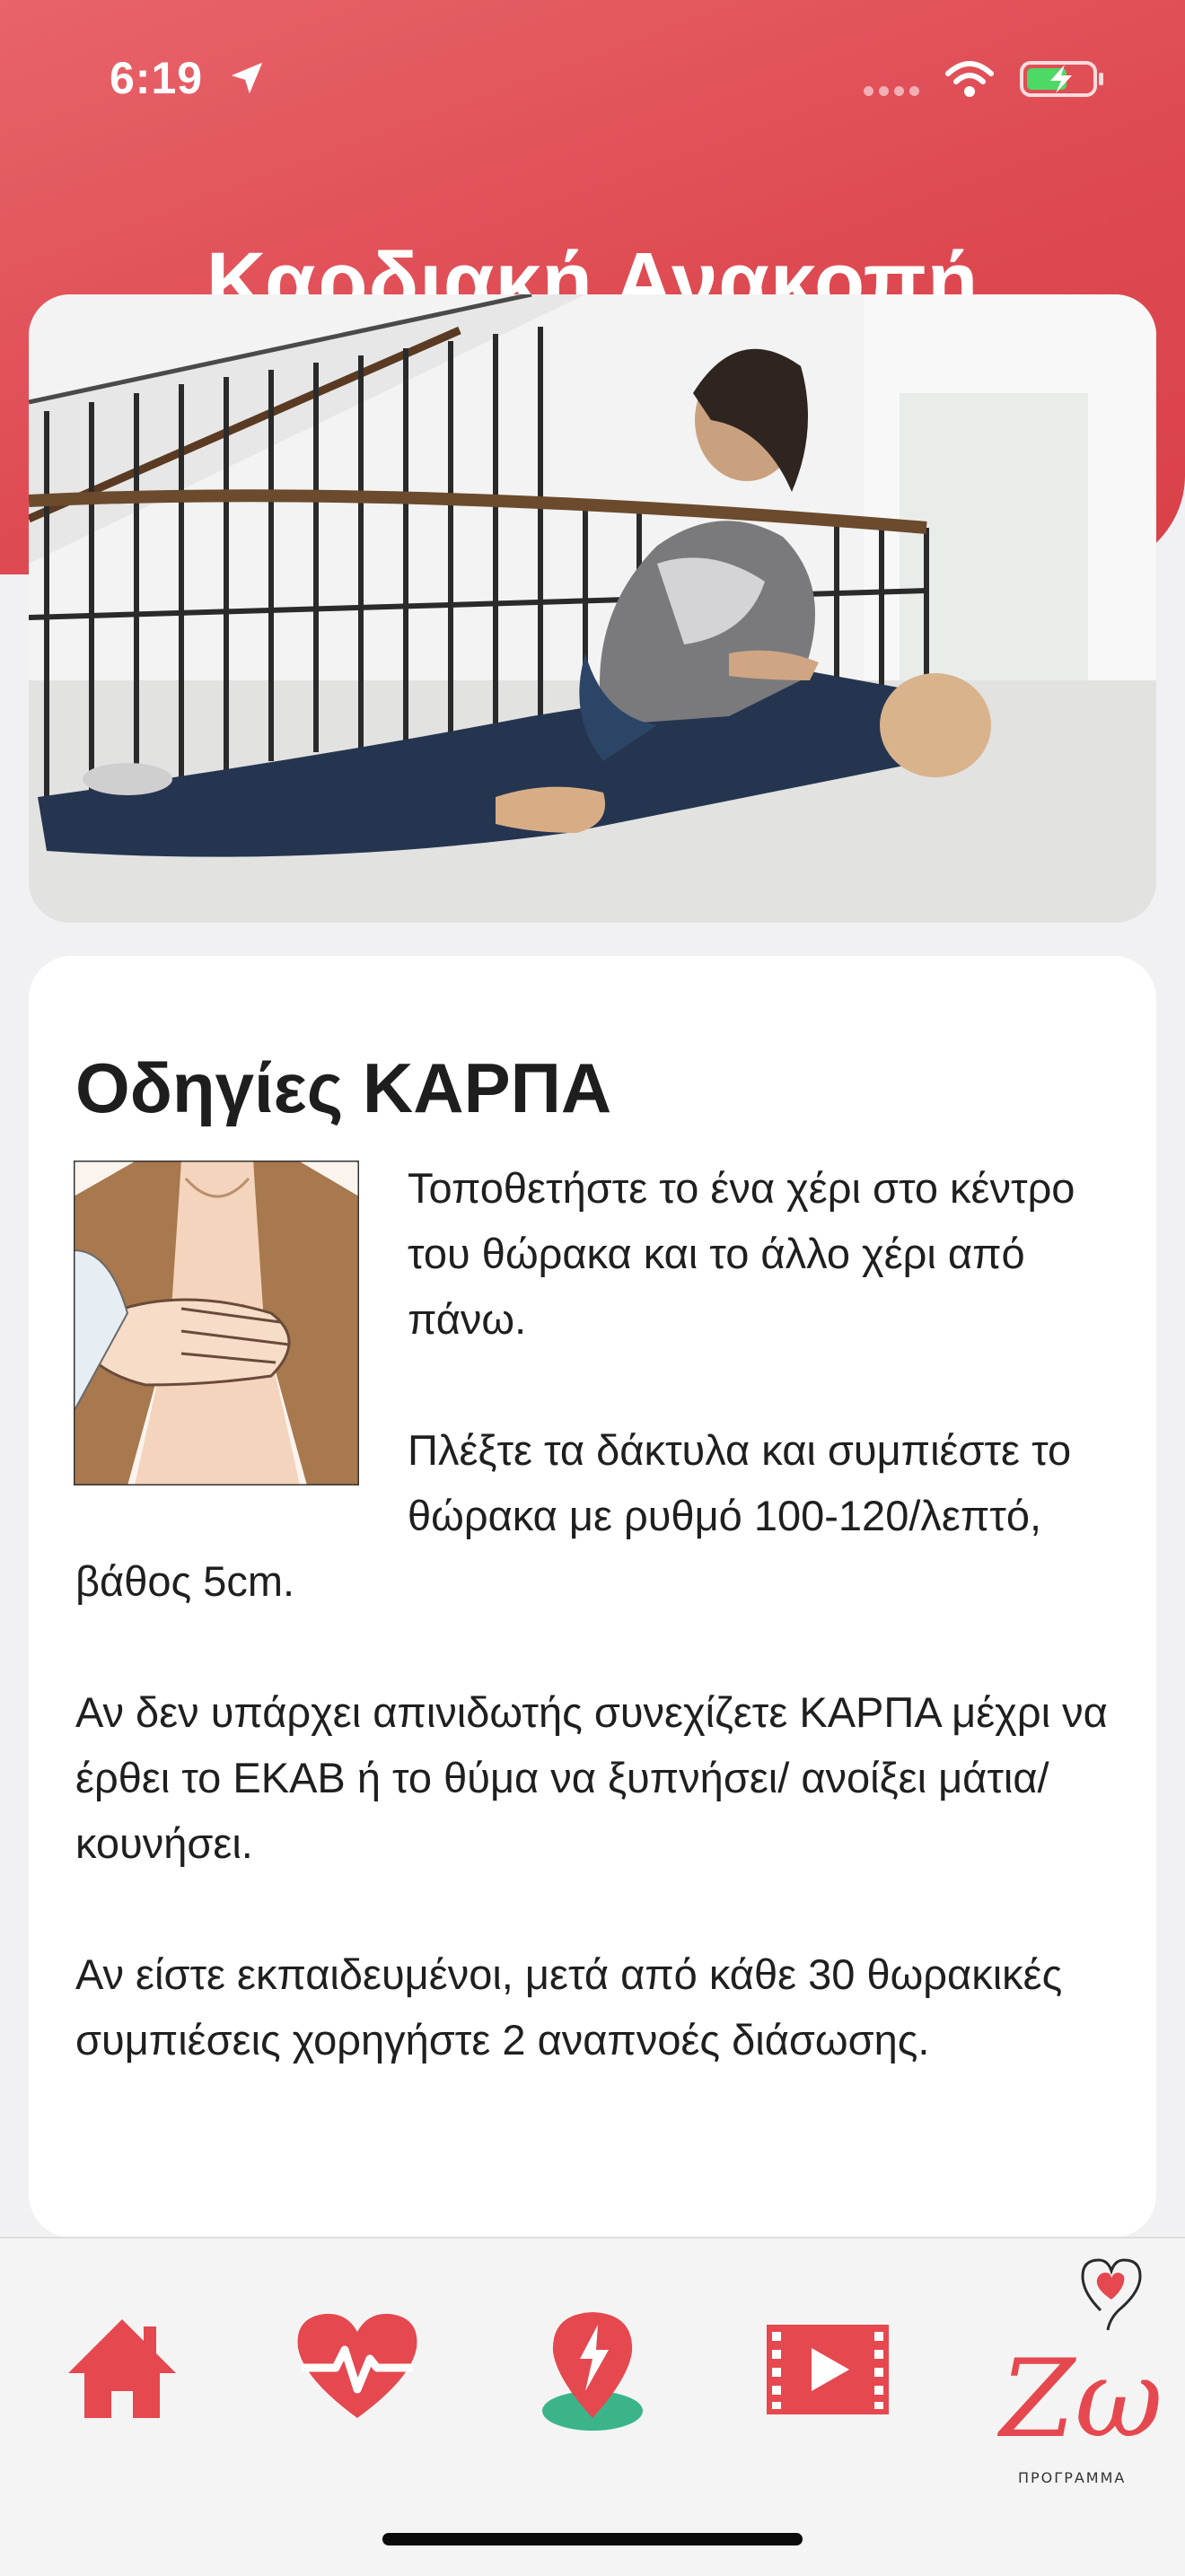 This screenshot has height=2576, width=1185. What do you see at coordinates (592, 2371) in the screenshot?
I see `aed-location-icon` at bounding box center [592, 2371].